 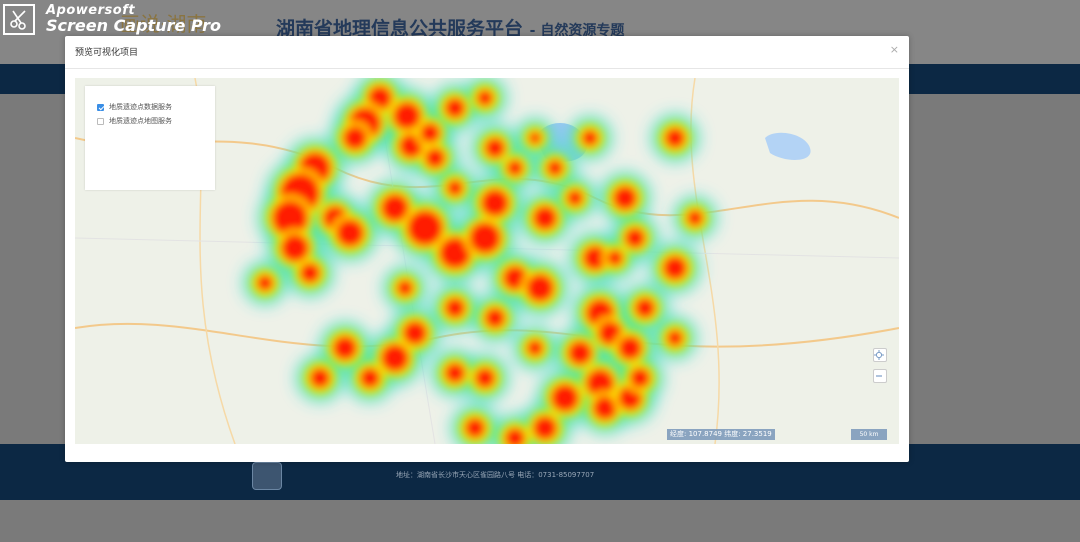 I want to click on locate-button, so click(x=880, y=355).